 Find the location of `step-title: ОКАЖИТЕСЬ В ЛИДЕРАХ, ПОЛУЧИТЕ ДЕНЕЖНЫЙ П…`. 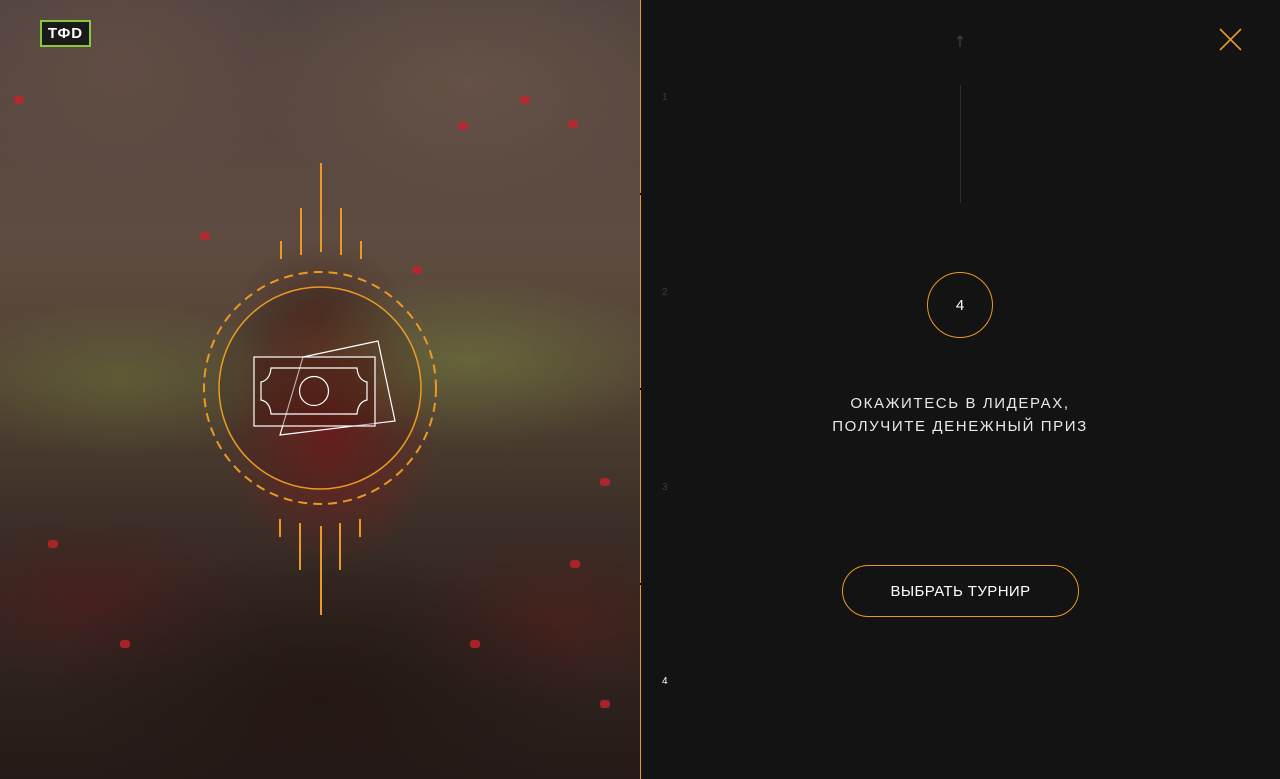

step-title: ОКАЖИТЕСЬ В ЛИДЕРАХ, ПОЛУЧИТЕ ДЕНЕЖНЫЙ П… is located at coordinates (960, 415).